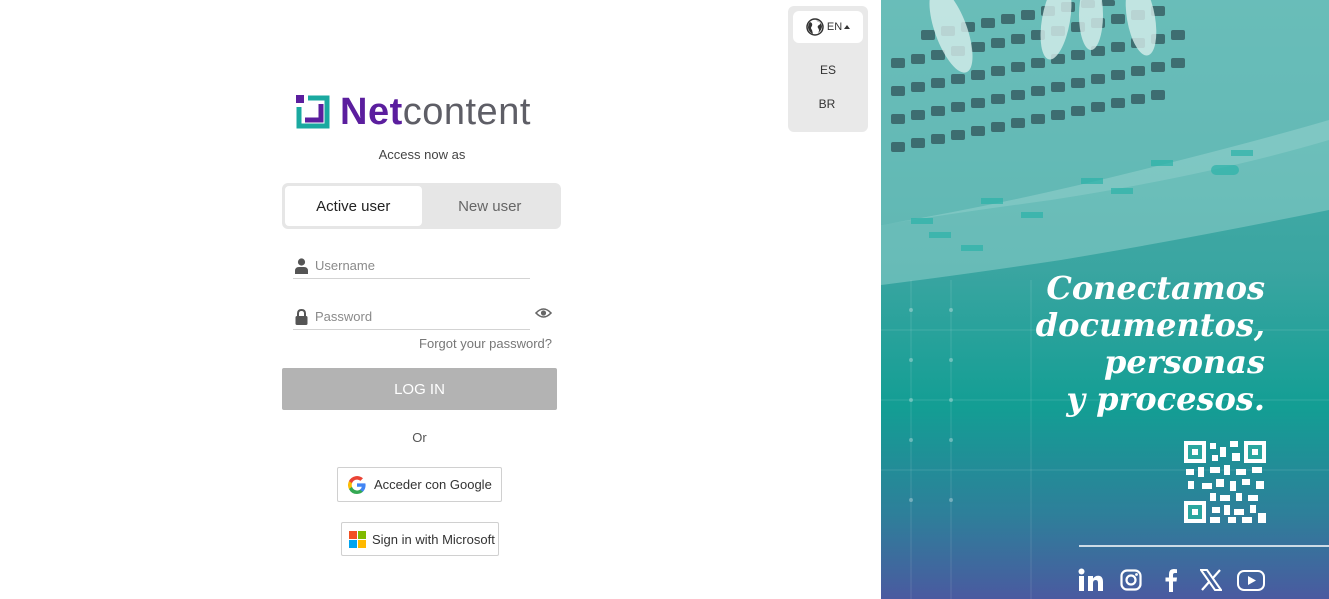 The image size is (1329, 599). What do you see at coordinates (490, 206) in the screenshot?
I see `tab-new-user: New user` at bounding box center [490, 206].